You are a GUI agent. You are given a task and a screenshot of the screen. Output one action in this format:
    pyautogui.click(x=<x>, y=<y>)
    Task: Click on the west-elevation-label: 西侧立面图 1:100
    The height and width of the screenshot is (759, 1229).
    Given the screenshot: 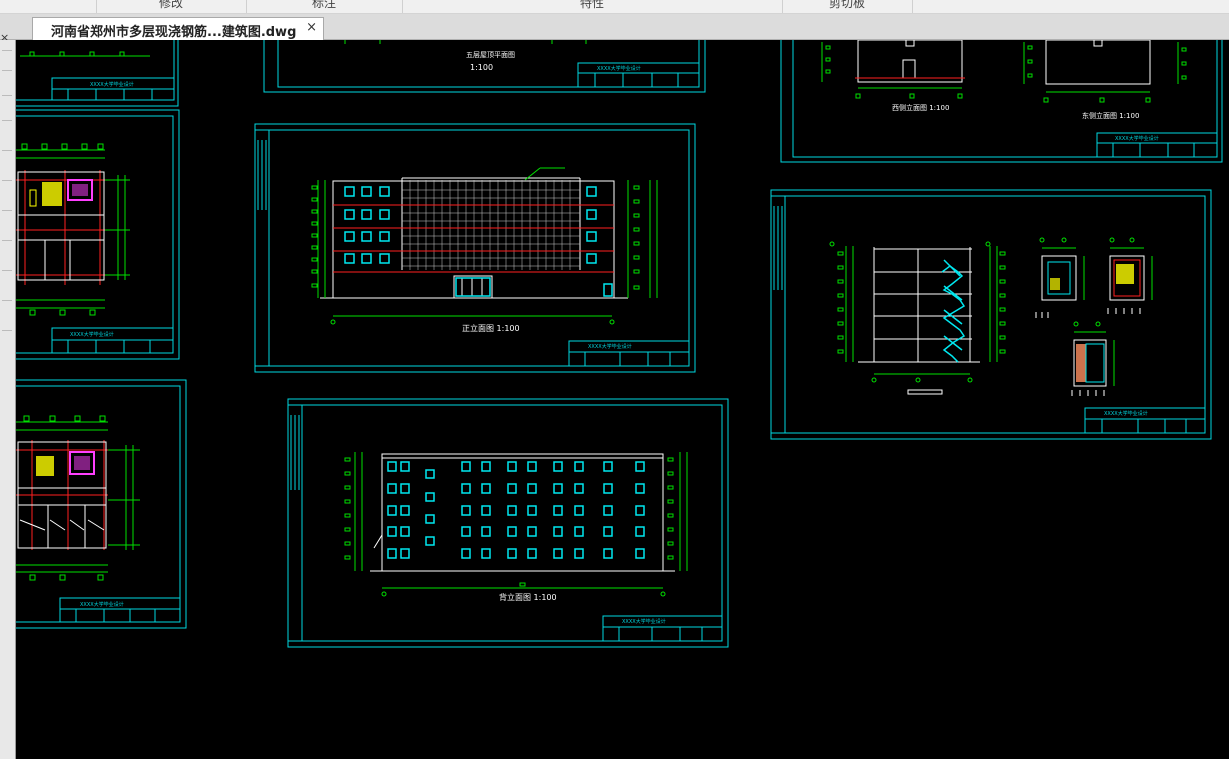 What is the action you would take?
    pyautogui.click(x=920, y=107)
    